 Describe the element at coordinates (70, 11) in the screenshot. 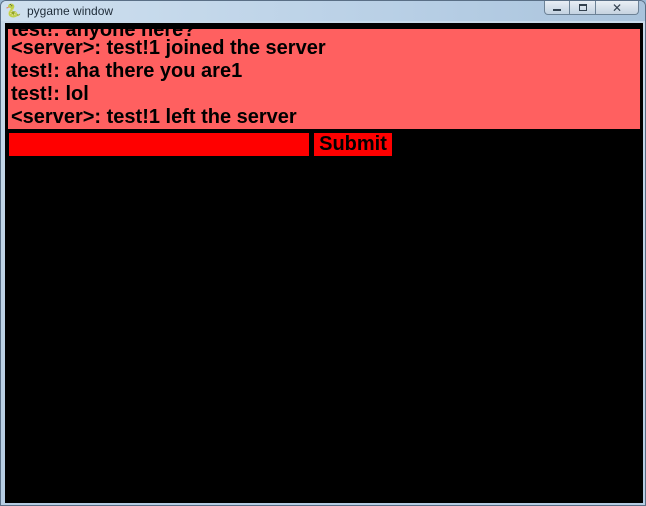

I see `window-title: pygame window` at that location.